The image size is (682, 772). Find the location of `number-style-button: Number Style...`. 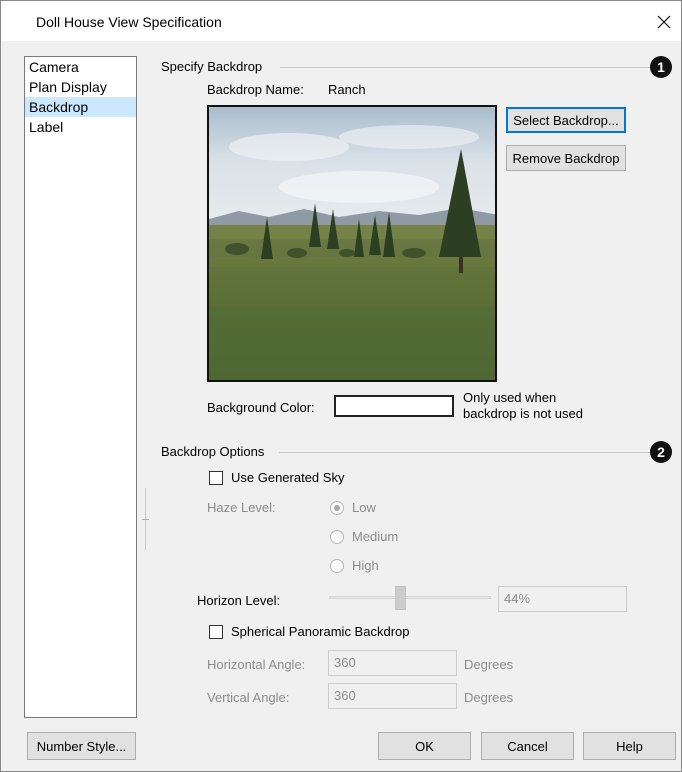

number-style-button: Number Style... is located at coordinates (81, 746).